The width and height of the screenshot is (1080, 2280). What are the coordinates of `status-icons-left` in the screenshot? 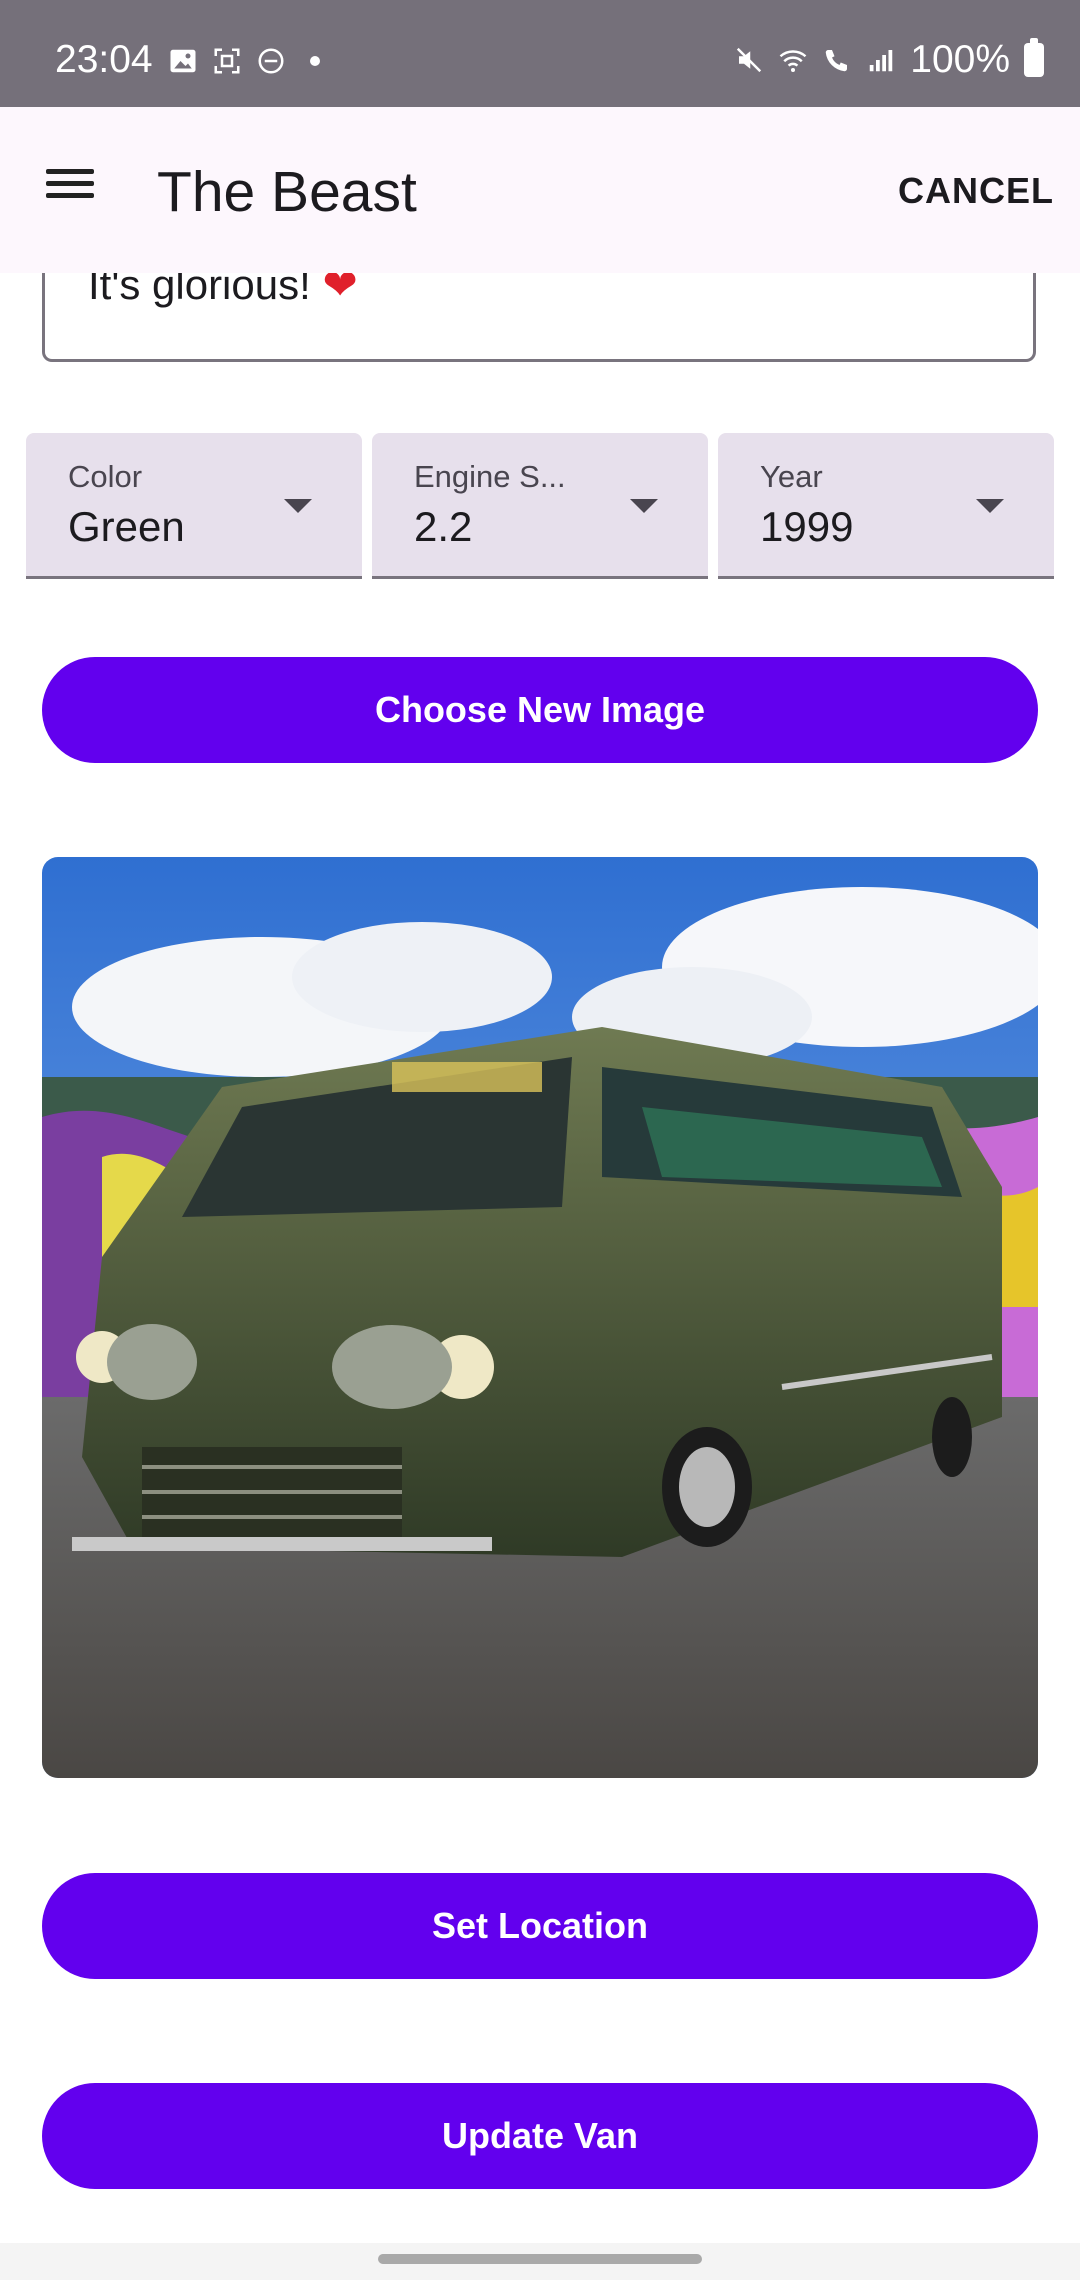 It's located at (249, 61).